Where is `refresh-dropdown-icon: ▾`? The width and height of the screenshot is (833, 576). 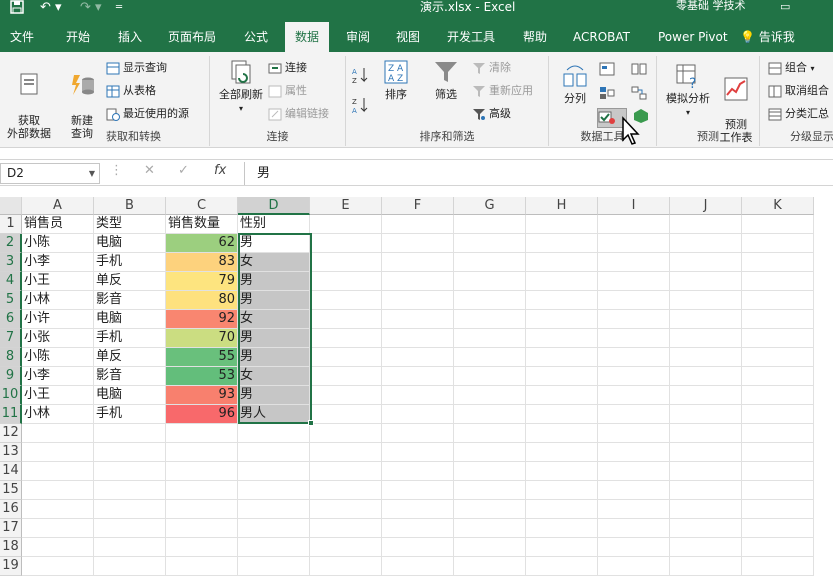 refresh-dropdown-icon: ▾ is located at coordinates (241, 108).